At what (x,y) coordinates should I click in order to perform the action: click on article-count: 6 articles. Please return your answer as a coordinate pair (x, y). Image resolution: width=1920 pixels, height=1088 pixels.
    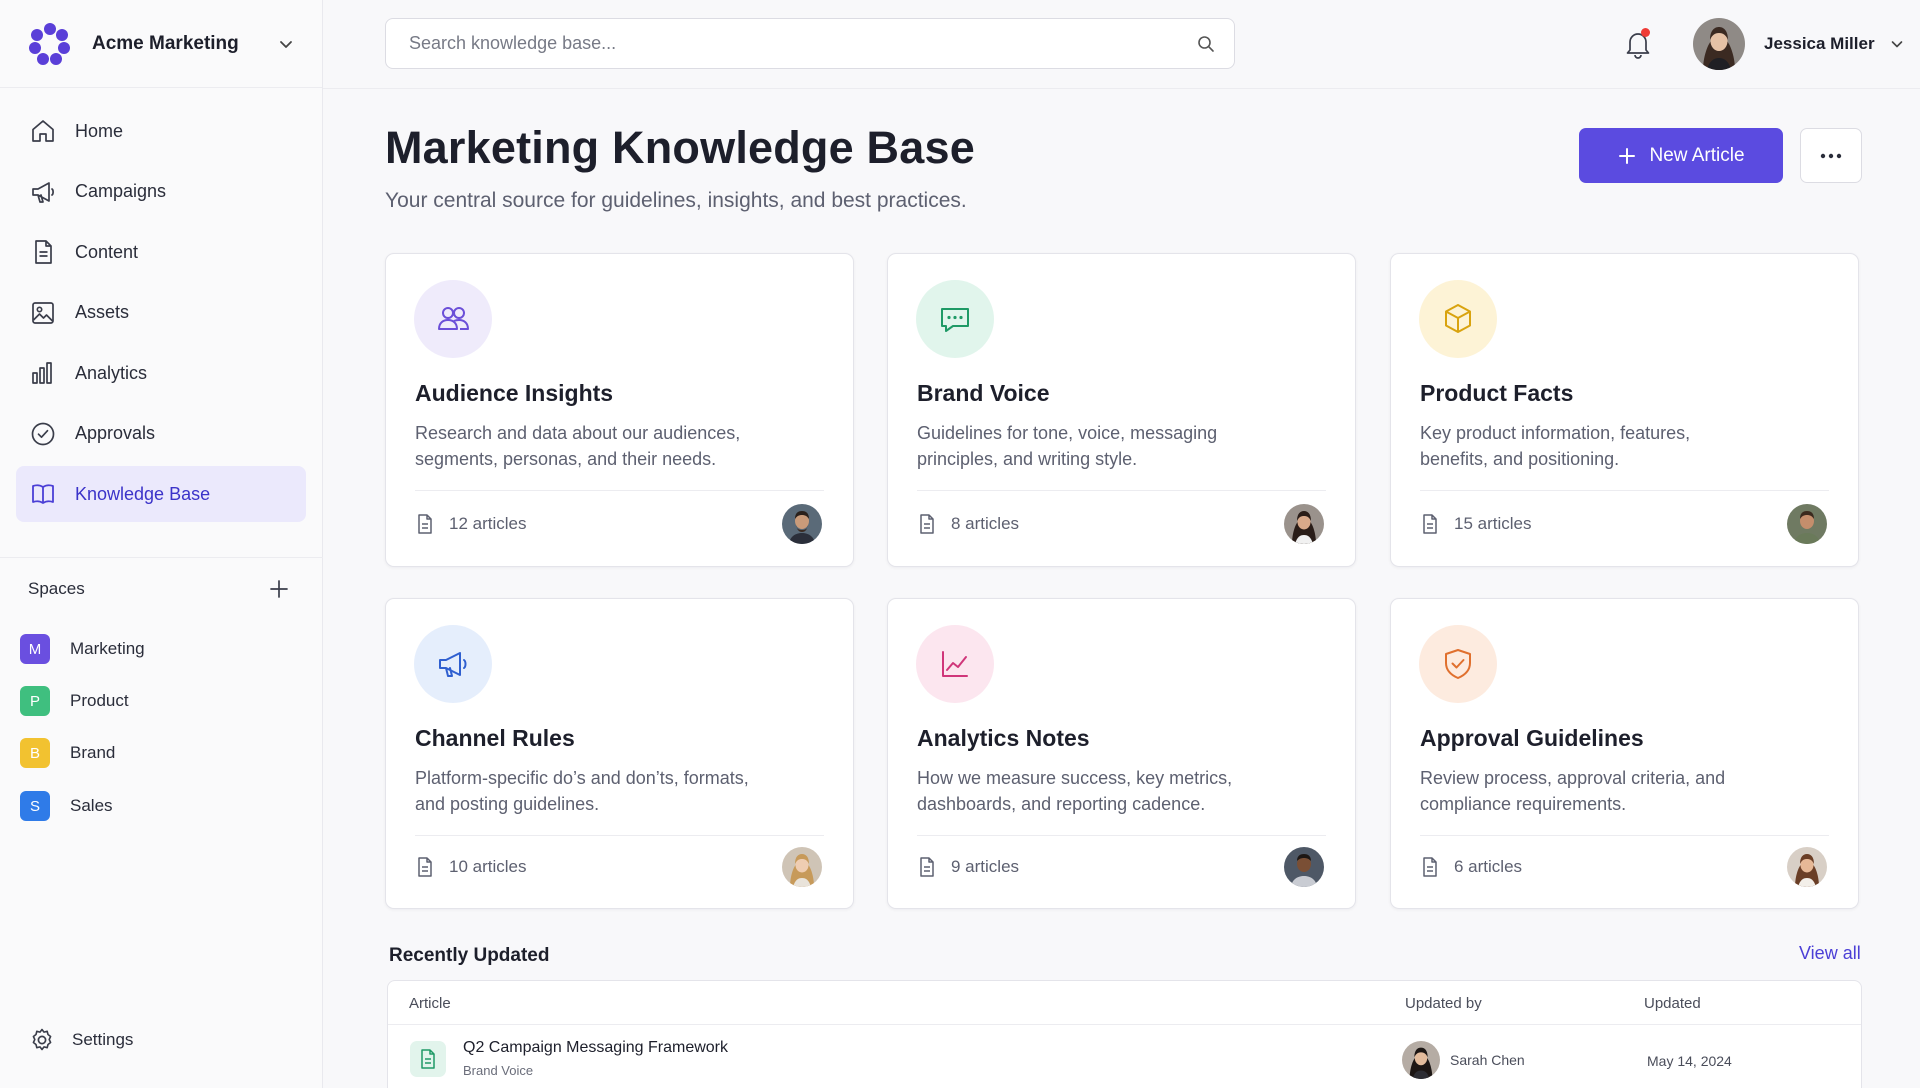
    Looking at the image, I should click on (1471, 867).